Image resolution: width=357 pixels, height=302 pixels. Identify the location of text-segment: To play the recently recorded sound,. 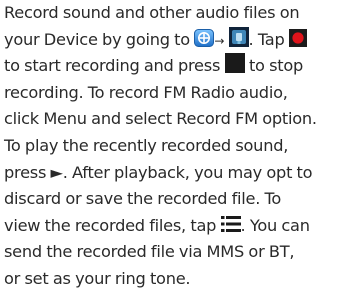
(146, 145).